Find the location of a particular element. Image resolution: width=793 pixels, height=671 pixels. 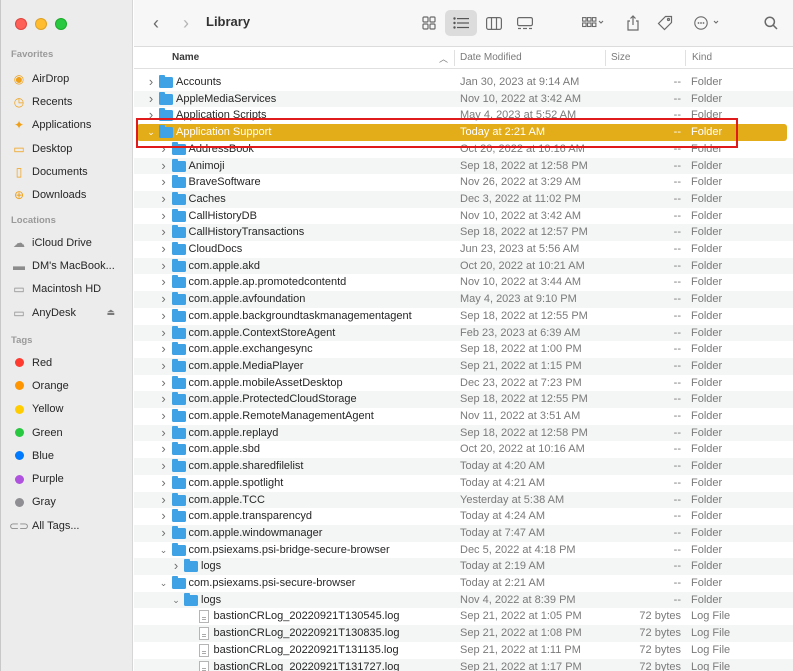

minimize-window-button is located at coordinates (41, 24).